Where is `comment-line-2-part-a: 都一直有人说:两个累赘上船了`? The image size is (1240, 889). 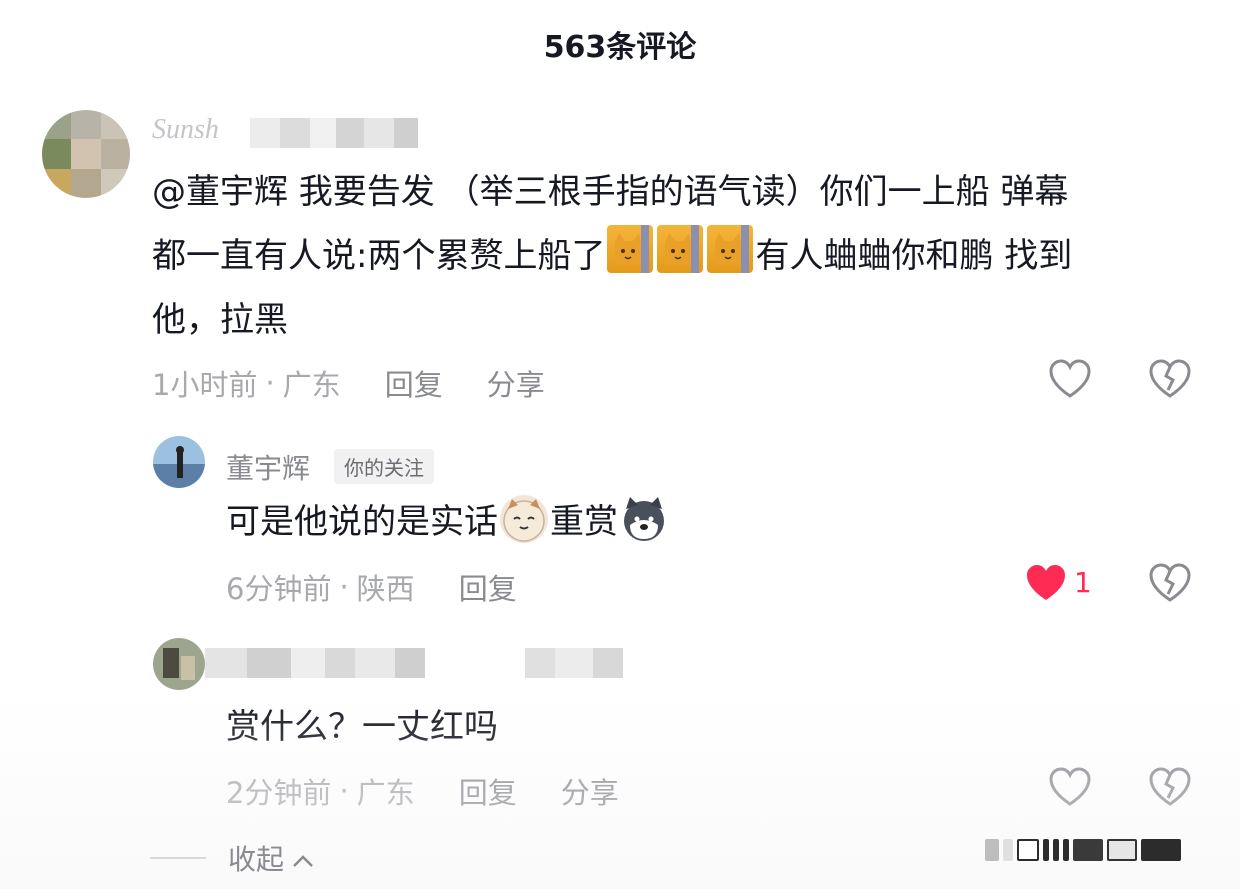
comment-line-2-part-a: 都一直有人说:两个累赘上船了 is located at coordinates (379, 256).